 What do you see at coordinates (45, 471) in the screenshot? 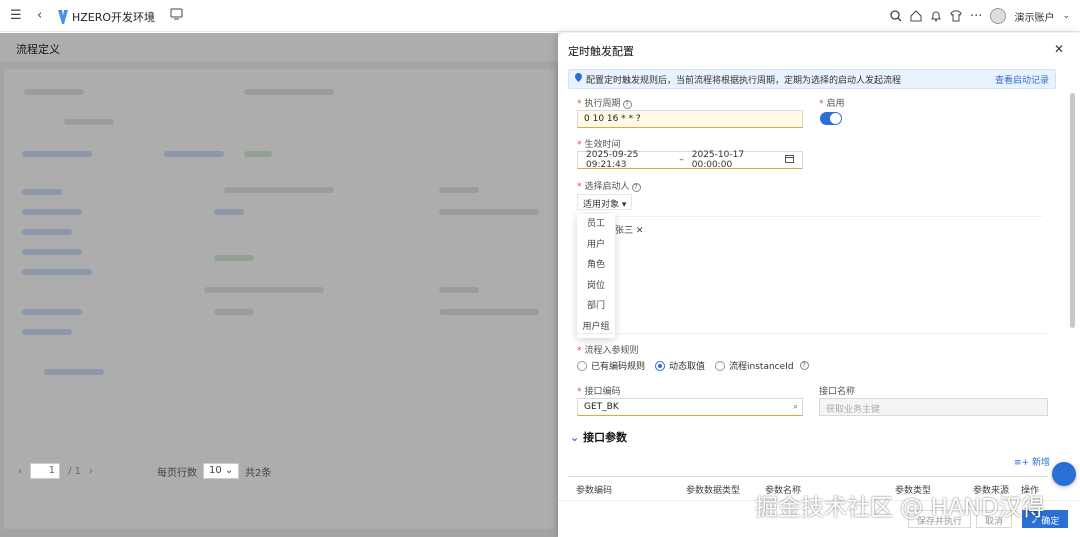
I see `page-number-input: 1` at bounding box center [45, 471].